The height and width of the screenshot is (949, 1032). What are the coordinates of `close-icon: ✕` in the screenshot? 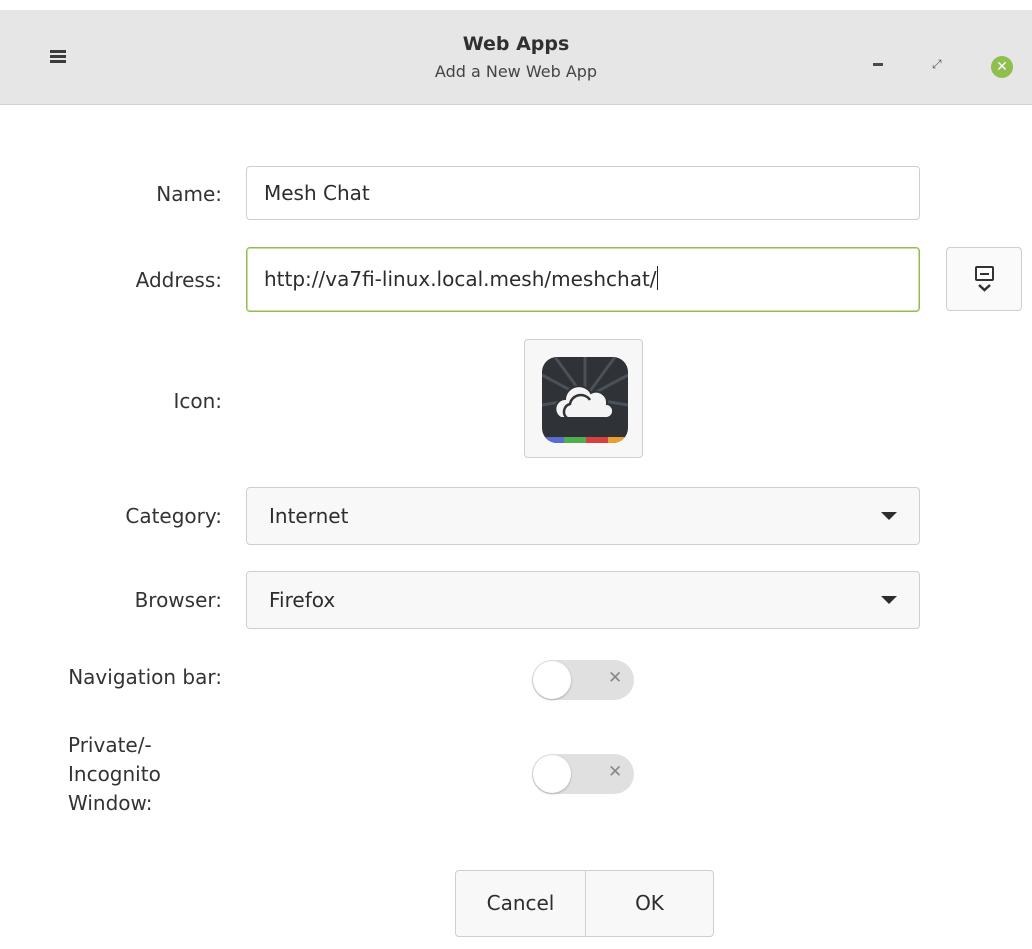 It's located at (1002, 67).